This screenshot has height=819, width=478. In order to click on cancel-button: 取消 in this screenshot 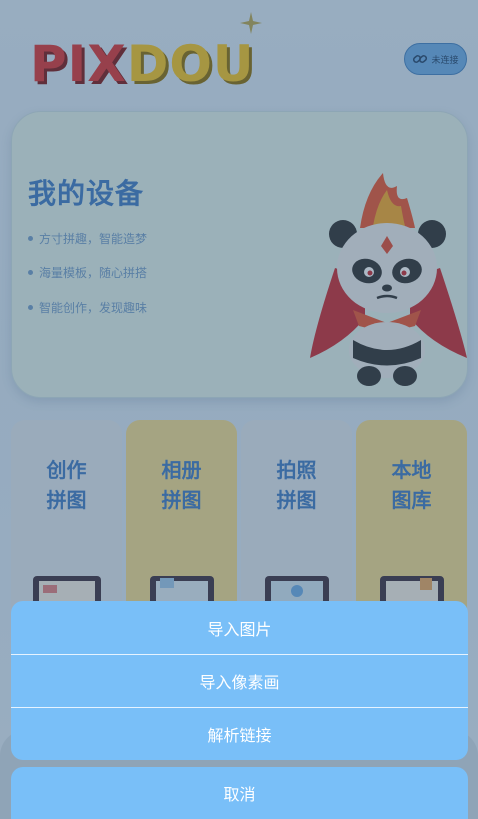, I will do `click(239, 793)`.